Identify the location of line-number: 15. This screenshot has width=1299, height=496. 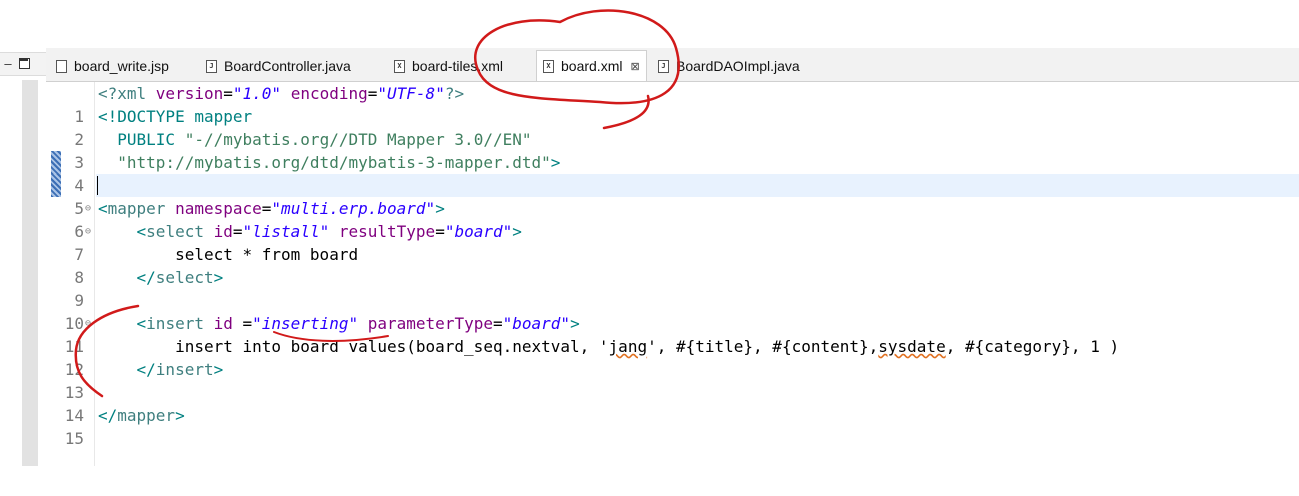
(74, 438).